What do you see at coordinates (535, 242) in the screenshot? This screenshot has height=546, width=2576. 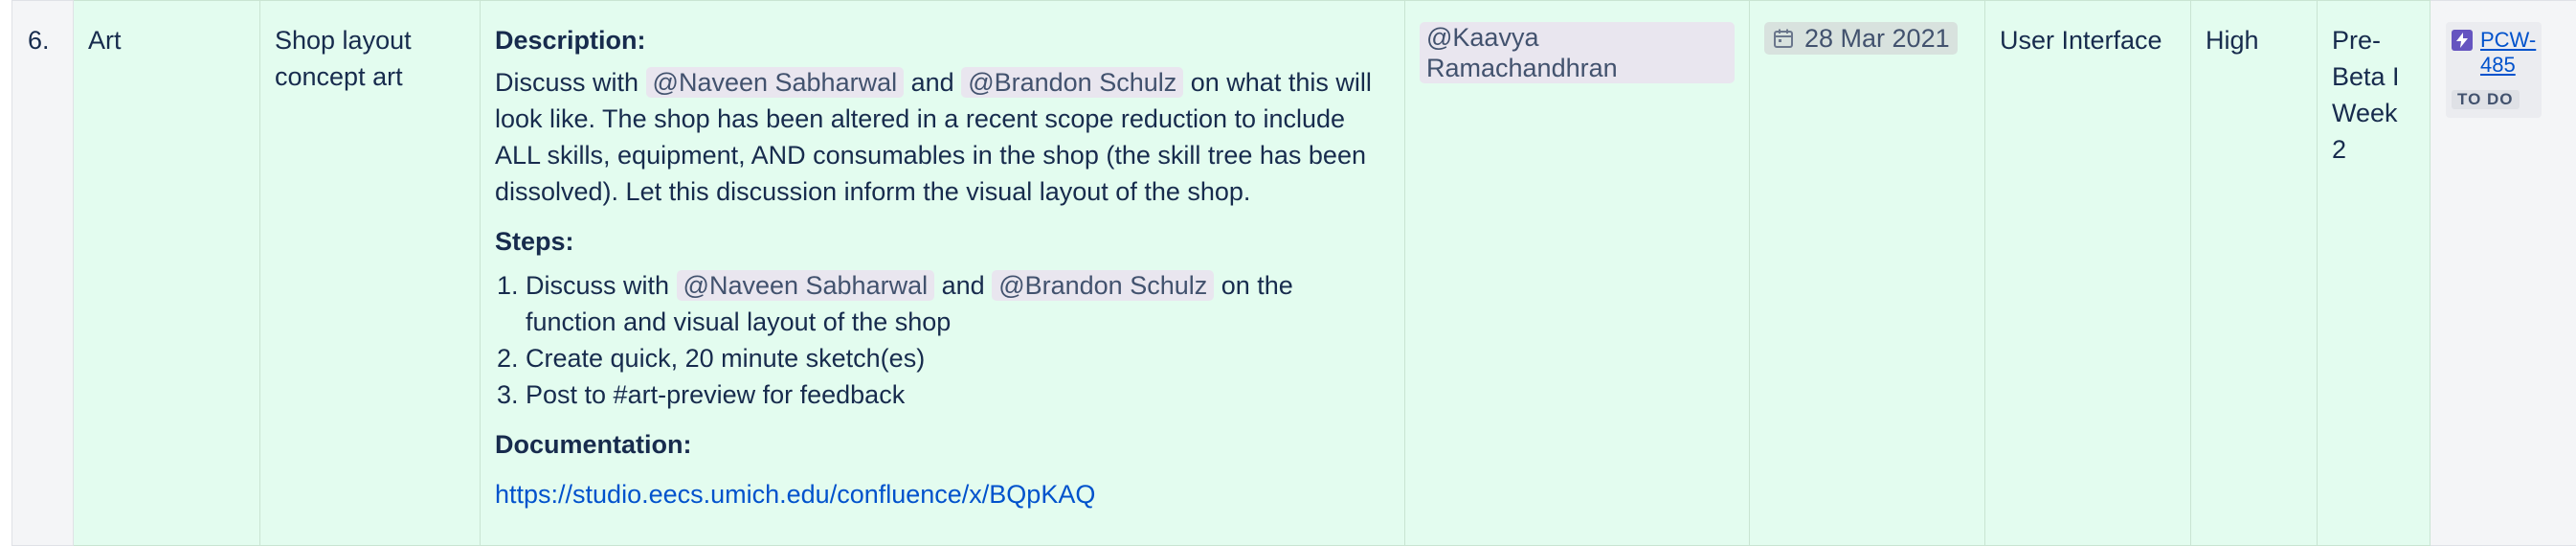 I see `steps-heading: Steps:` at bounding box center [535, 242].